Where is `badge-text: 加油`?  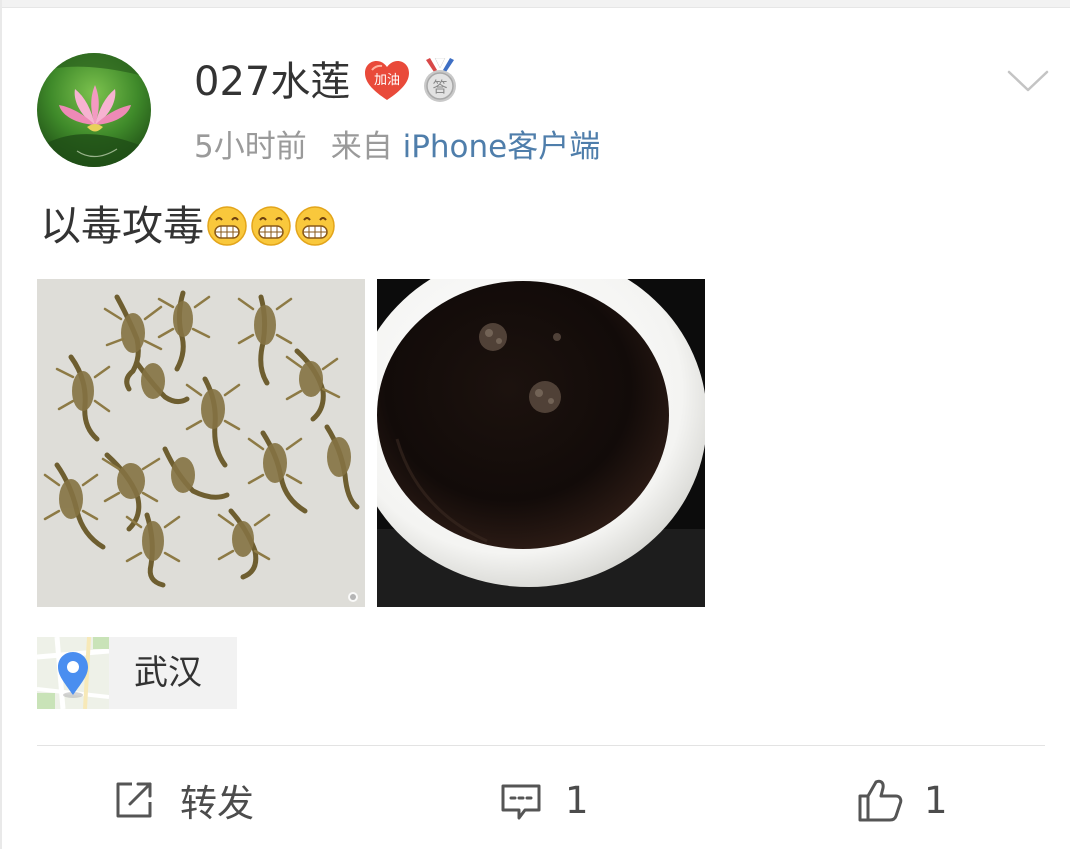
badge-text: 加油 is located at coordinates (387, 80).